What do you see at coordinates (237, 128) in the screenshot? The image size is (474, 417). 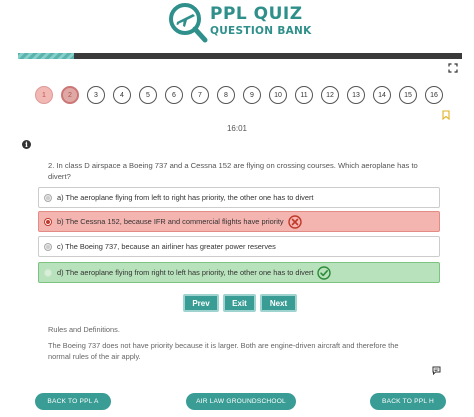 I see `timer: 16:01` at bounding box center [237, 128].